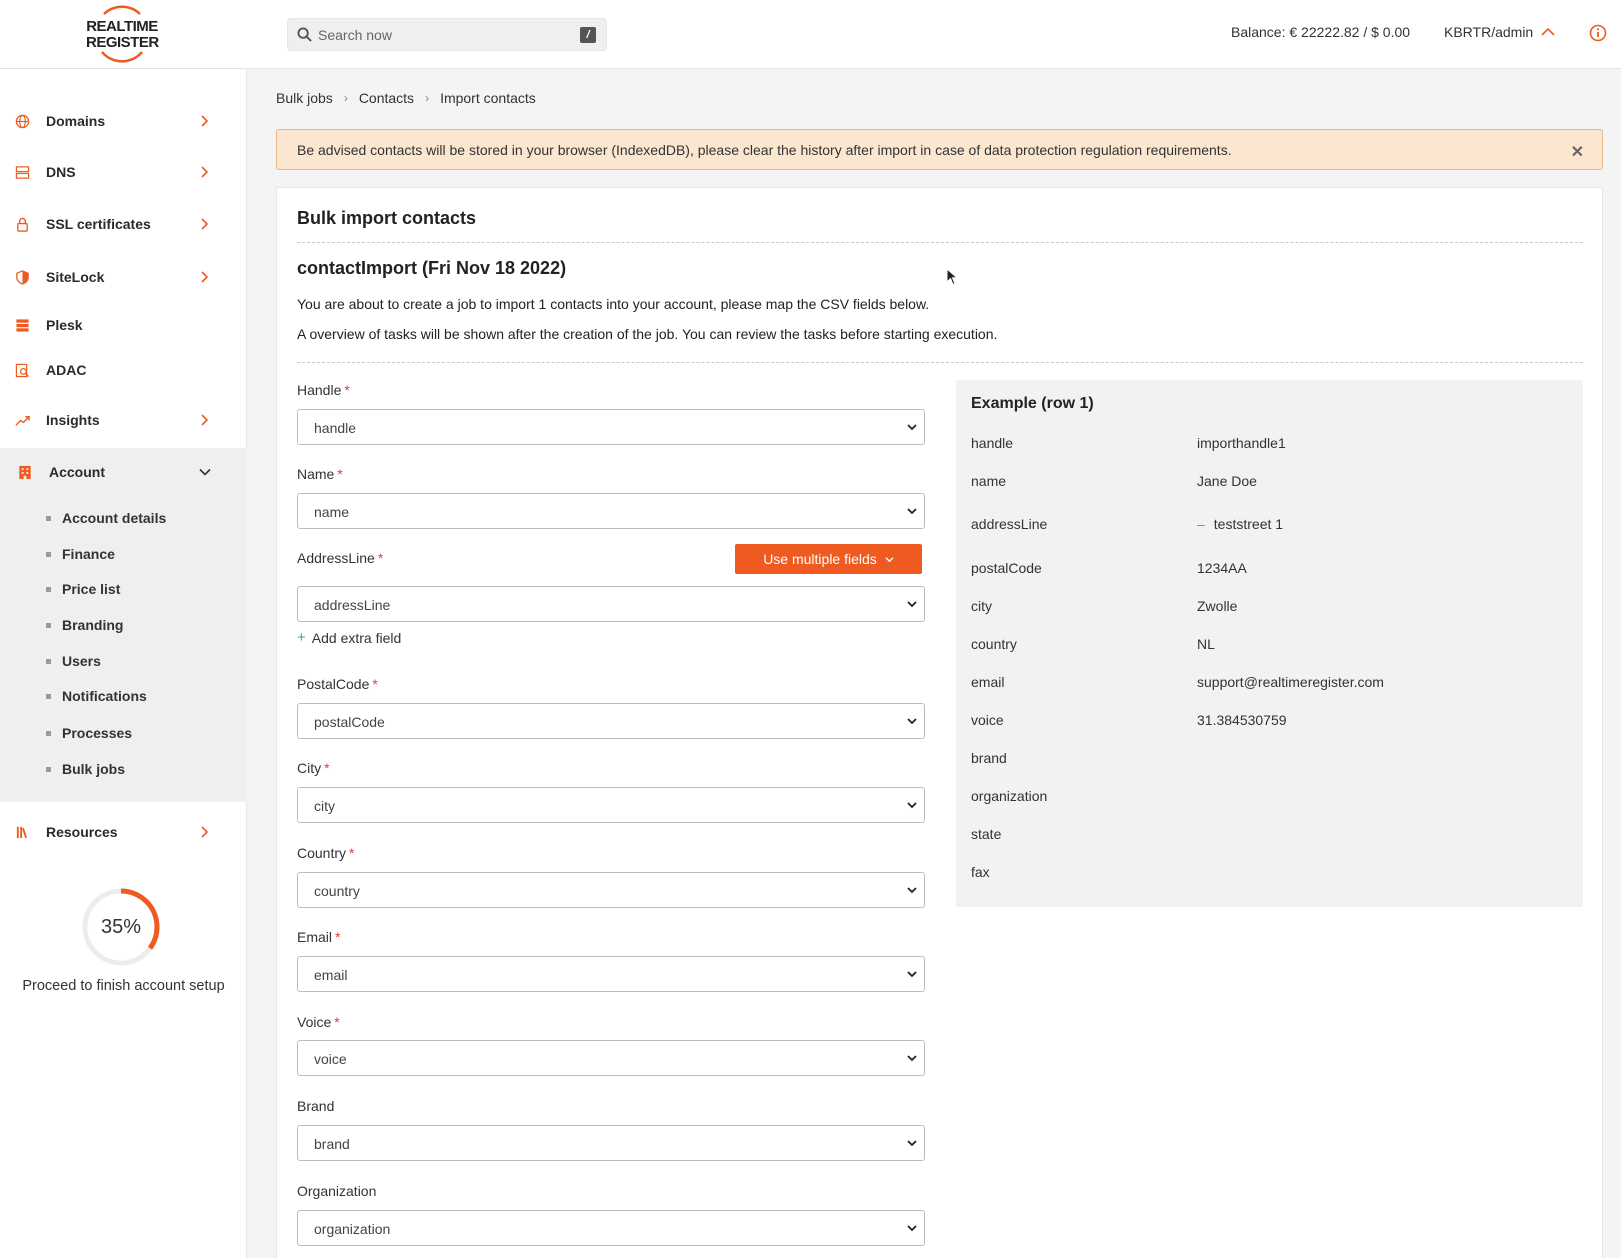 This screenshot has width=1621, height=1258. I want to click on select-handle: handle, so click(611, 427).